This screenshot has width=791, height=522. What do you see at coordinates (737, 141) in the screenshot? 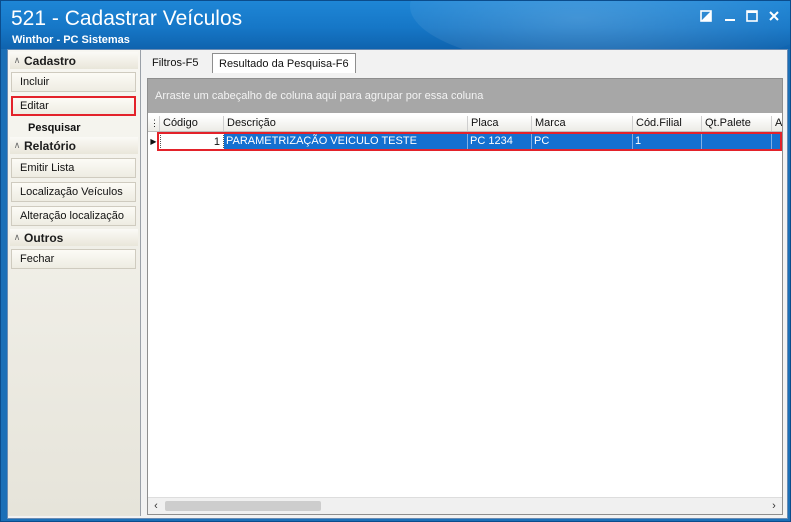
I see `cell-qt-palete` at bounding box center [737, 141].